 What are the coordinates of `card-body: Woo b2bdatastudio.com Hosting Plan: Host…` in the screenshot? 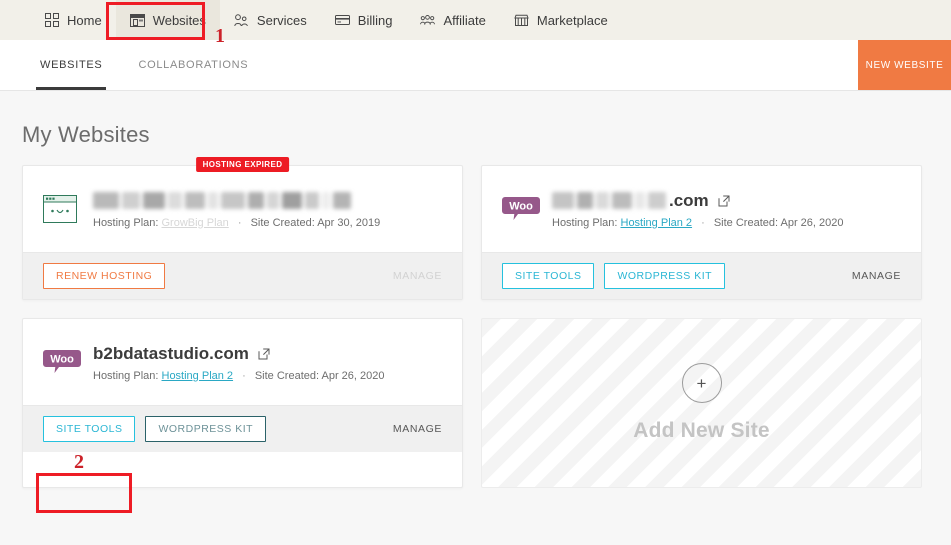 It's located at (242, 362).